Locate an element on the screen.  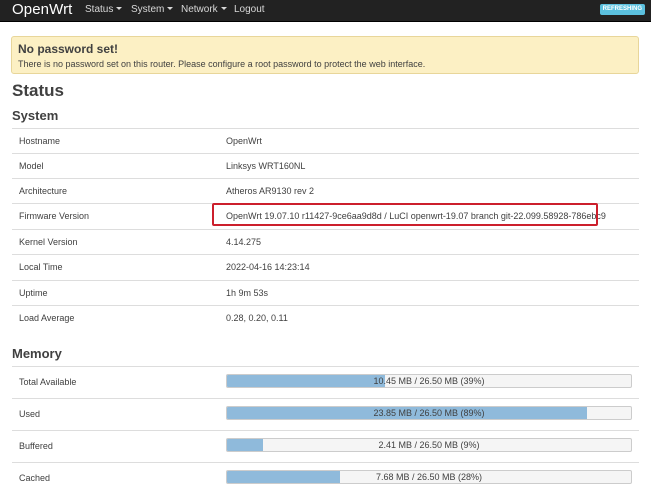
row-key-load-average: Load Average is located at coordinates (47, 318).